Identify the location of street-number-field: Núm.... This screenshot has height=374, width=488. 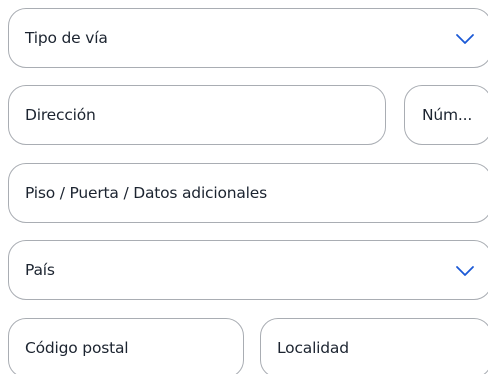
(446, 115).